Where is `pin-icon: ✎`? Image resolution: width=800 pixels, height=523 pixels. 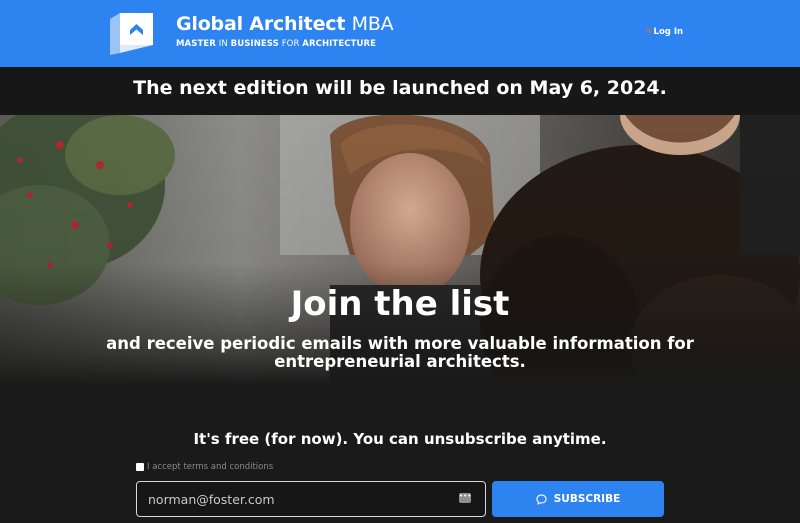 pin-icon: ✎ is located at coordinates (649, 32).